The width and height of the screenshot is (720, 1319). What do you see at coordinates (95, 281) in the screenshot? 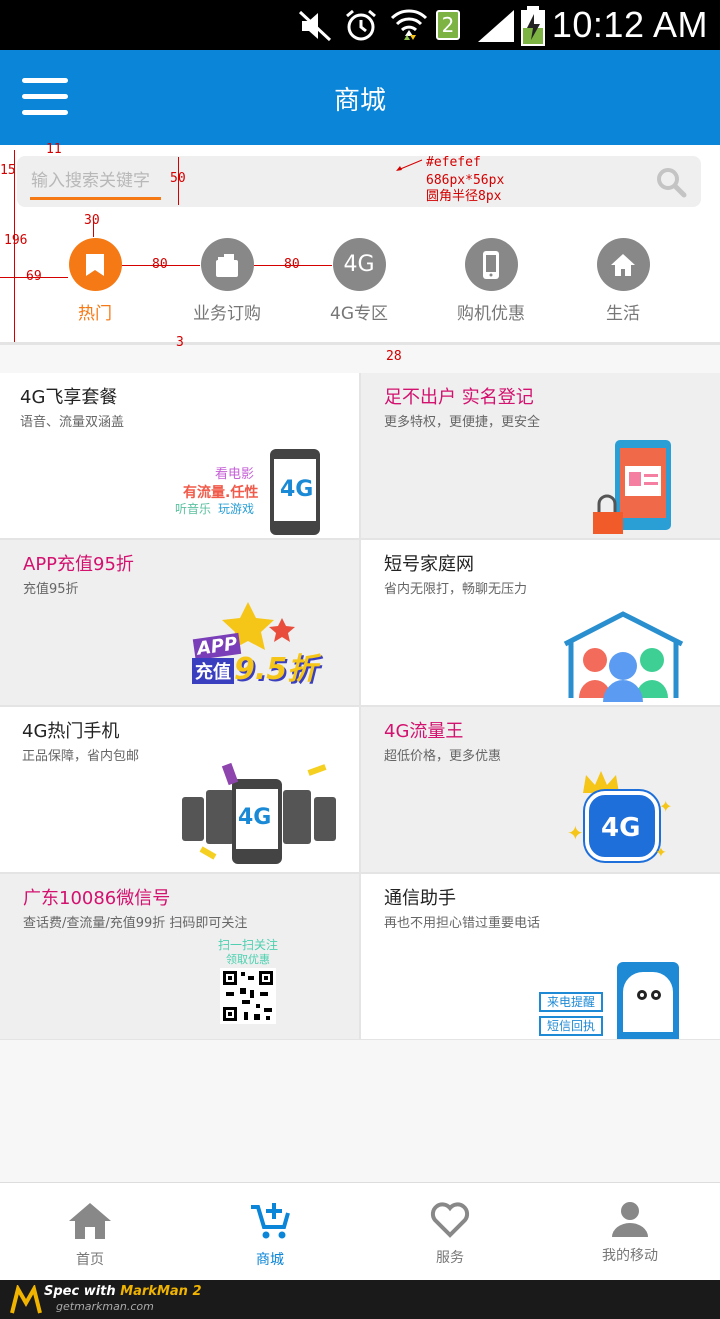
I see `nav-item-hot: 热门` at bounding box center [95, 281].